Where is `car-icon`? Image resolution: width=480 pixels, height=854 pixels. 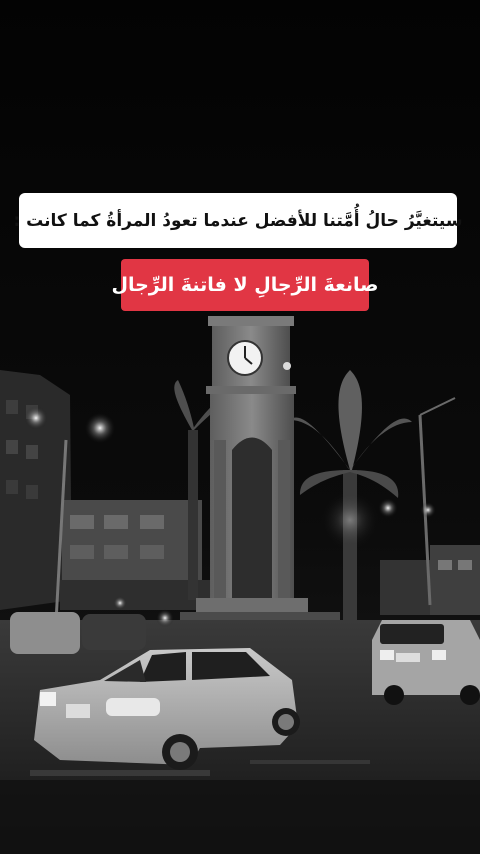
car-icon is located at coordinates (426, 662).